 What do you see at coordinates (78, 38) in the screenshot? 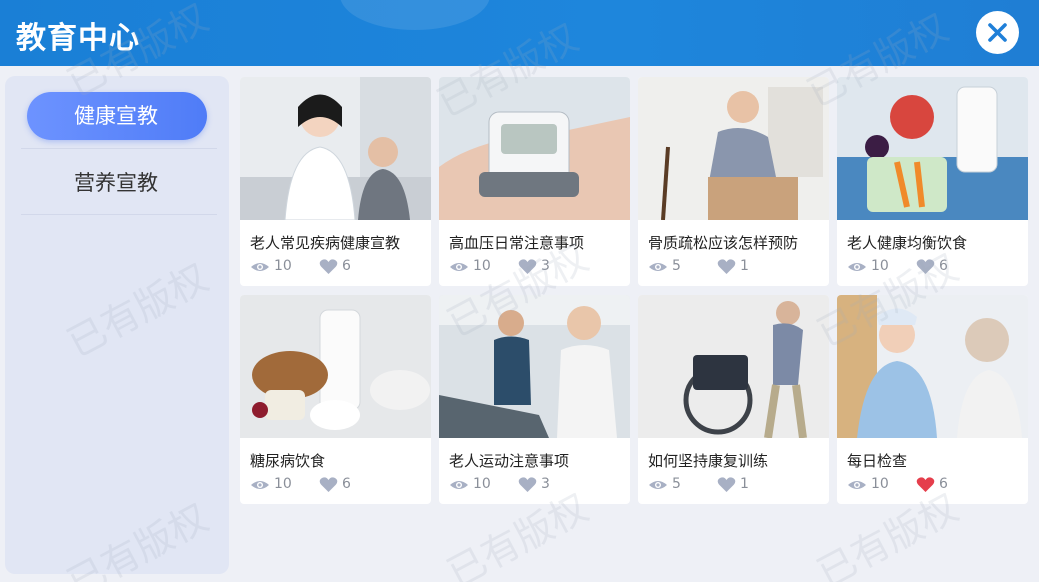
I see `page-title: 教育中心` at bounding box center [78, 38].